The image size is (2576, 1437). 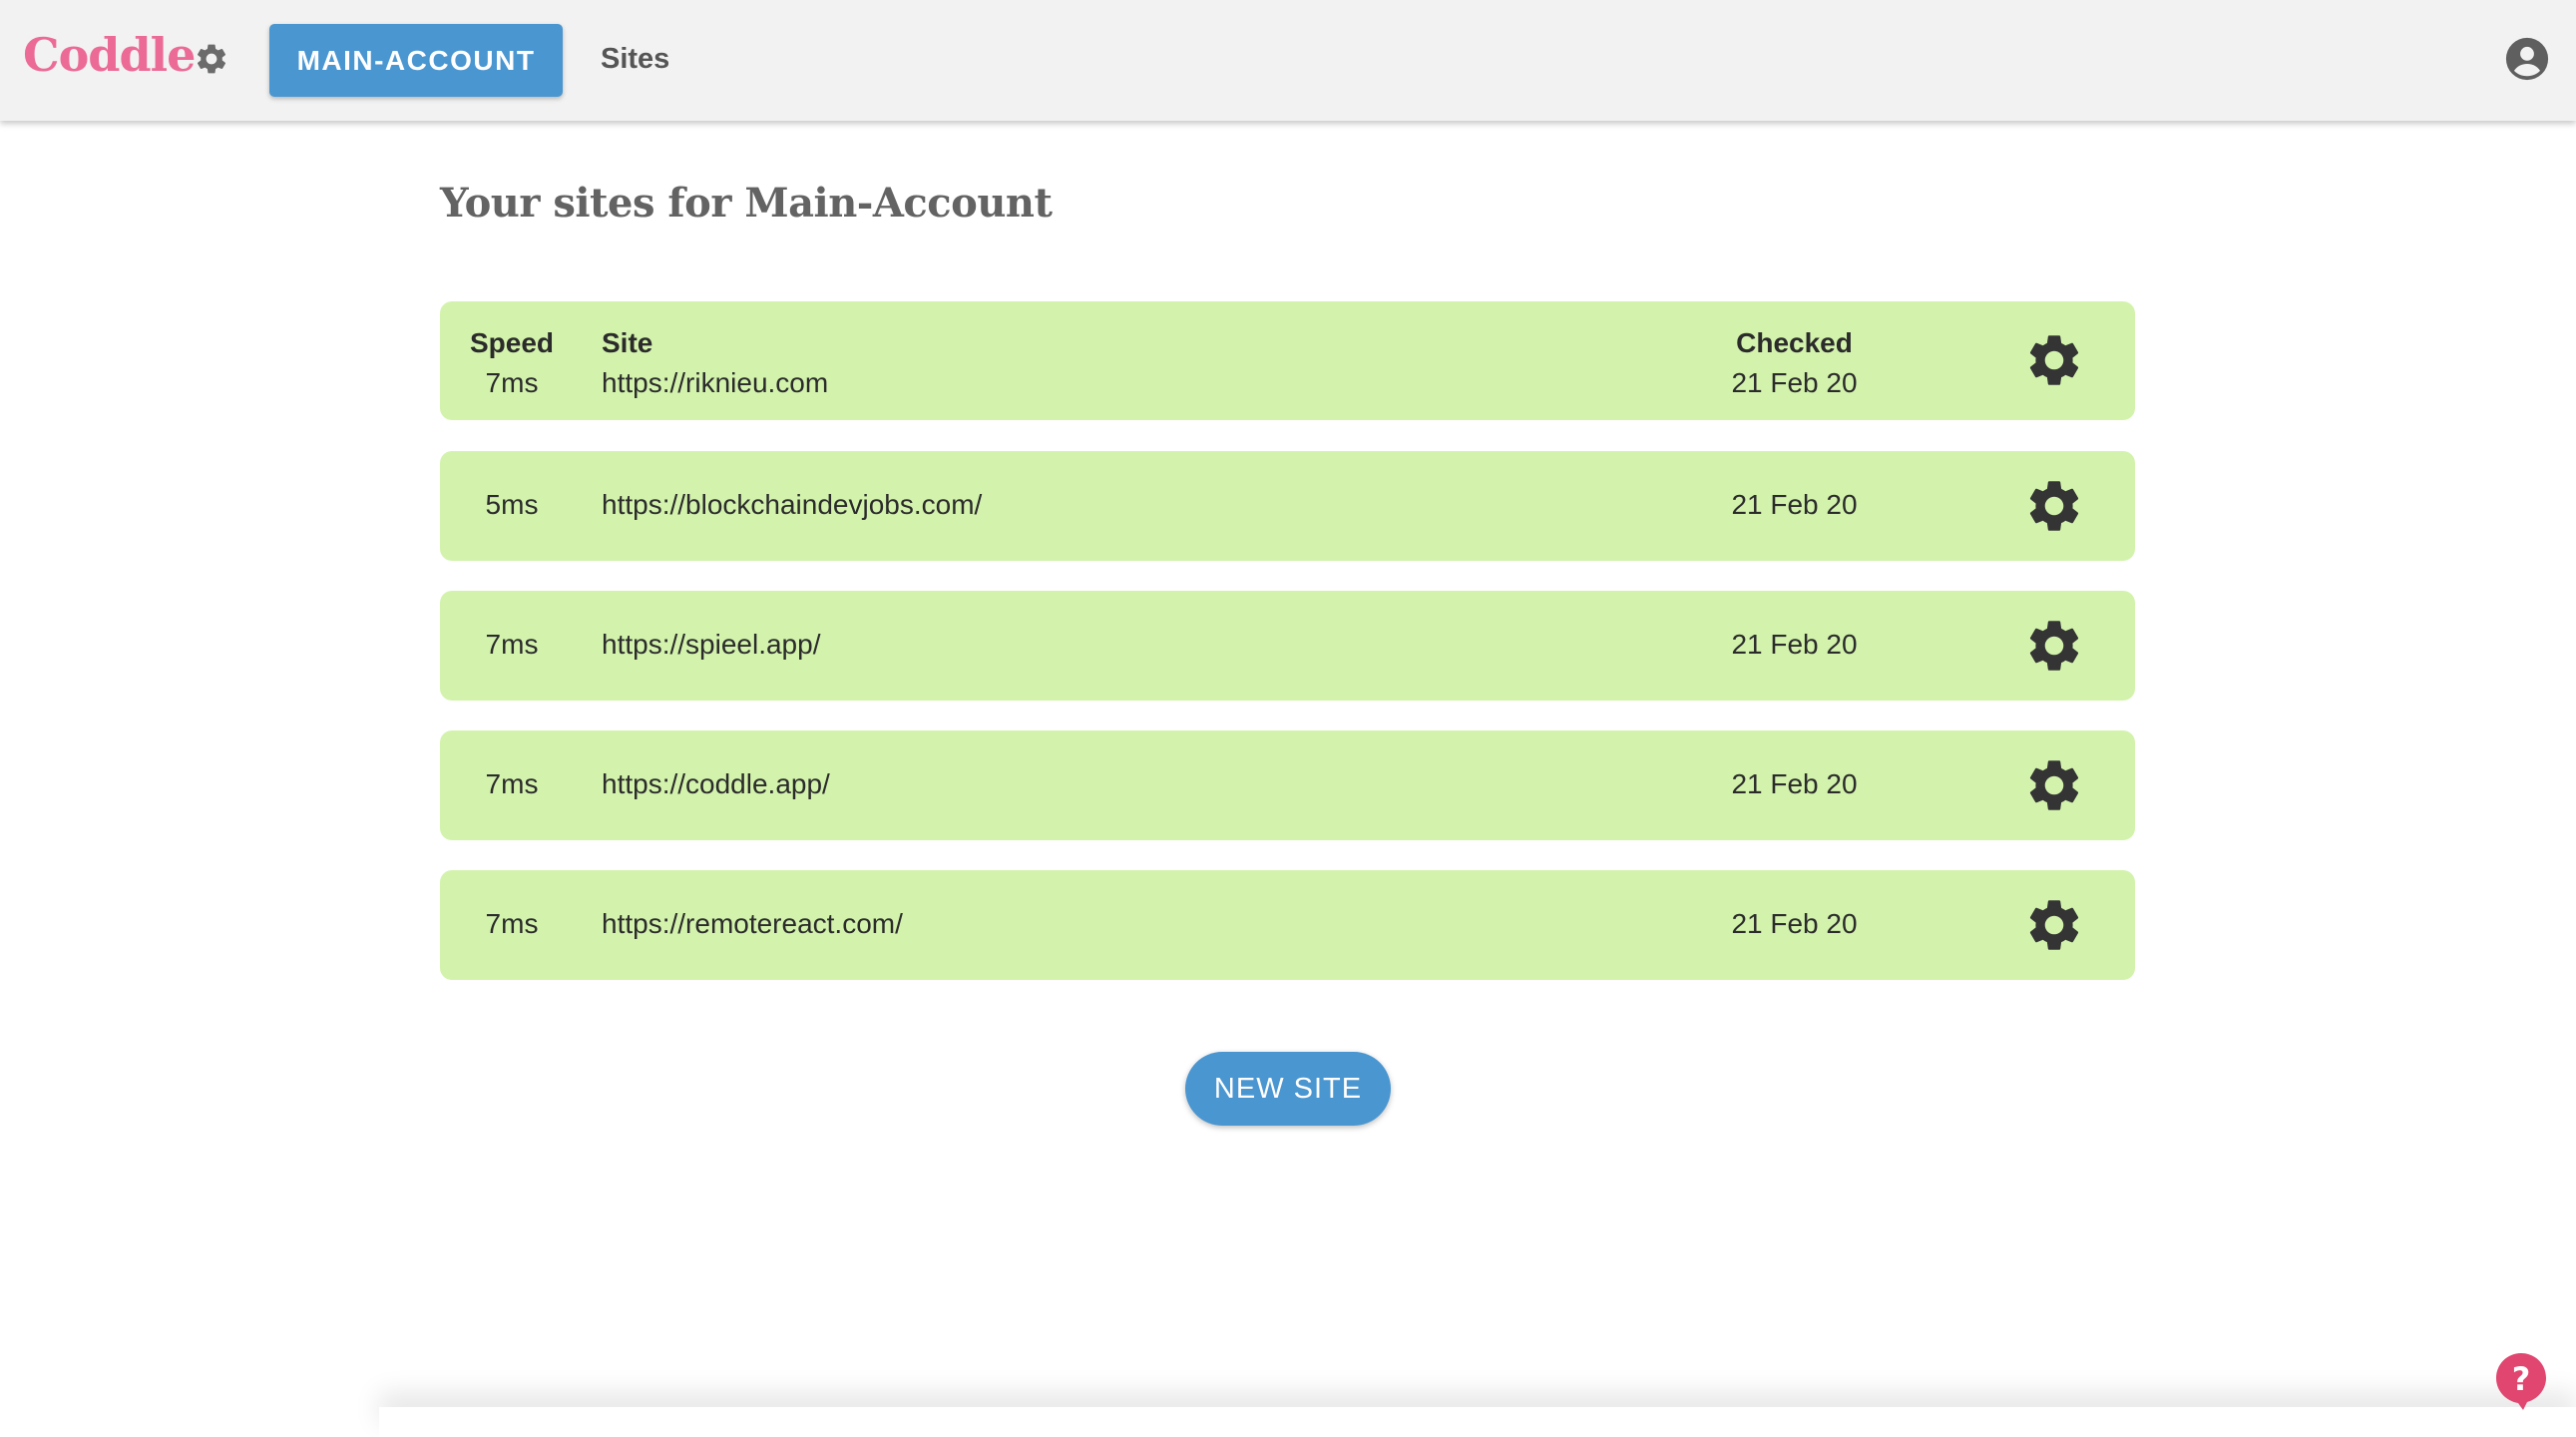 What do you see at coordinates (1288, 1089) in the screenshot?
I see `new-site-button: NEW SITE` at bounding box center [1288, 1089].